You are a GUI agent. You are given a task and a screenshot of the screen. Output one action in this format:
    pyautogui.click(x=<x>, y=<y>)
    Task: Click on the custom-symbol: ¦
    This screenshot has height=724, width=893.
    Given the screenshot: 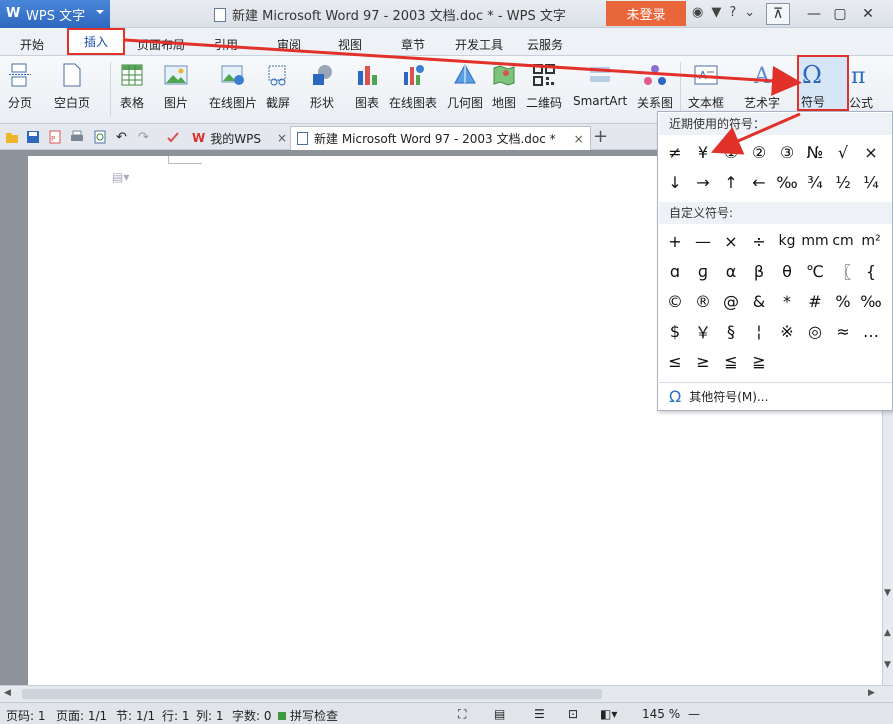 What is the action you would take?
    pyautogui.click(x=759, y=331)
    